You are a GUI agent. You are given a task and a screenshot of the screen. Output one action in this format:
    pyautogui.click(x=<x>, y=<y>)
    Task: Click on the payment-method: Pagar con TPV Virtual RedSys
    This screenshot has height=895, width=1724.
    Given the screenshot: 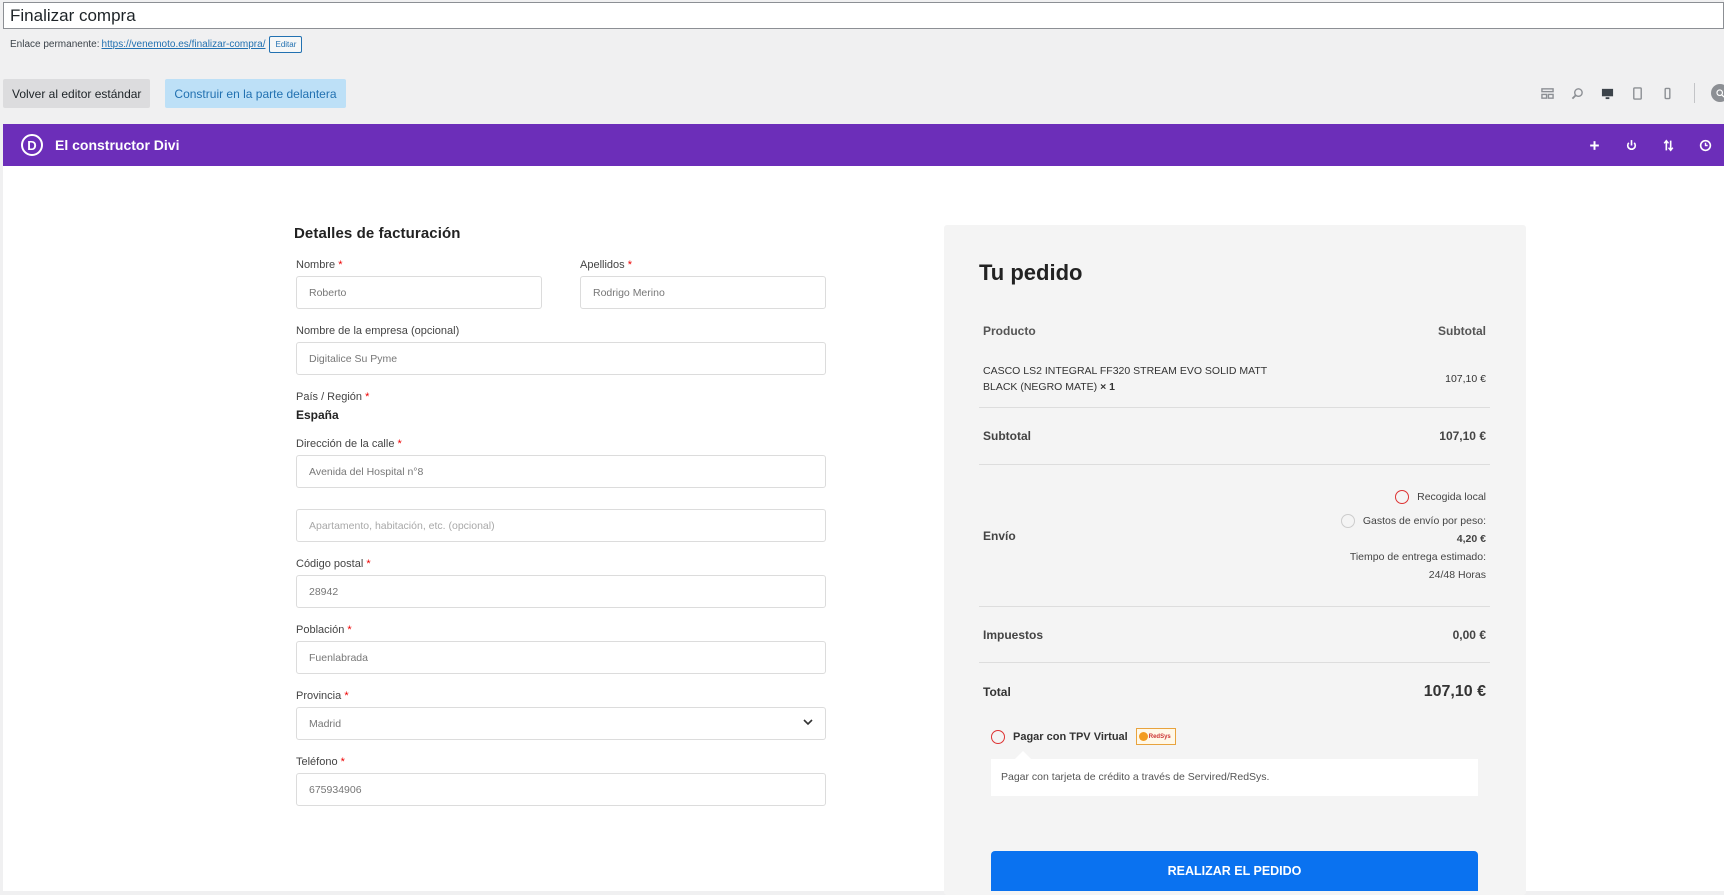 What is the action you would take?
    pyautogui.click(x=1240, y=736)
    